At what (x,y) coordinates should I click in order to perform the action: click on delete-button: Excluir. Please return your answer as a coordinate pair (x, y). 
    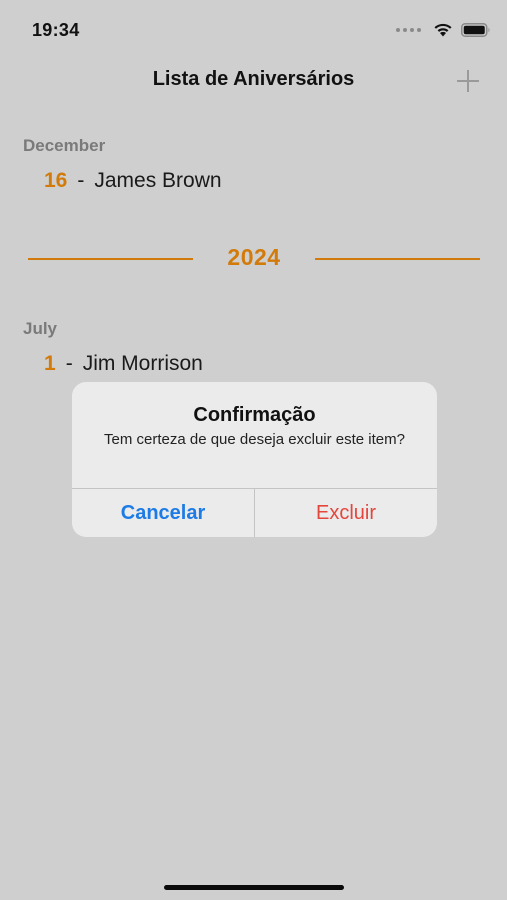
    Looking at the image, I should click on (346, 513).